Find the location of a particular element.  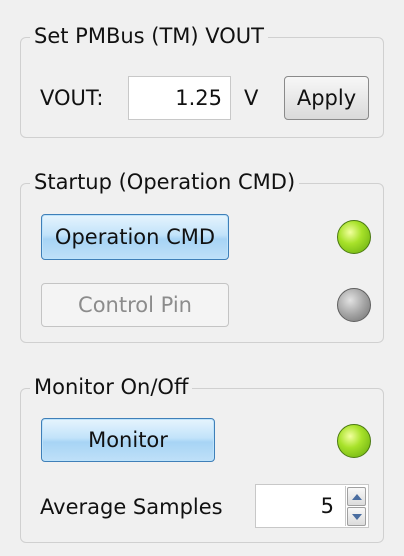

operation-cmd-button: Operation CMD is located at coordinates (135, 237).